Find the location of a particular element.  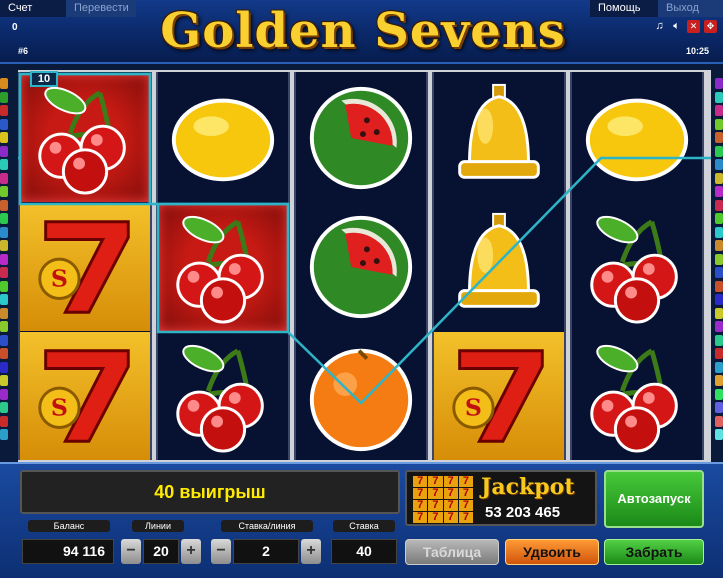

paytable-button: Таблица is located at coordinates (452, 552).